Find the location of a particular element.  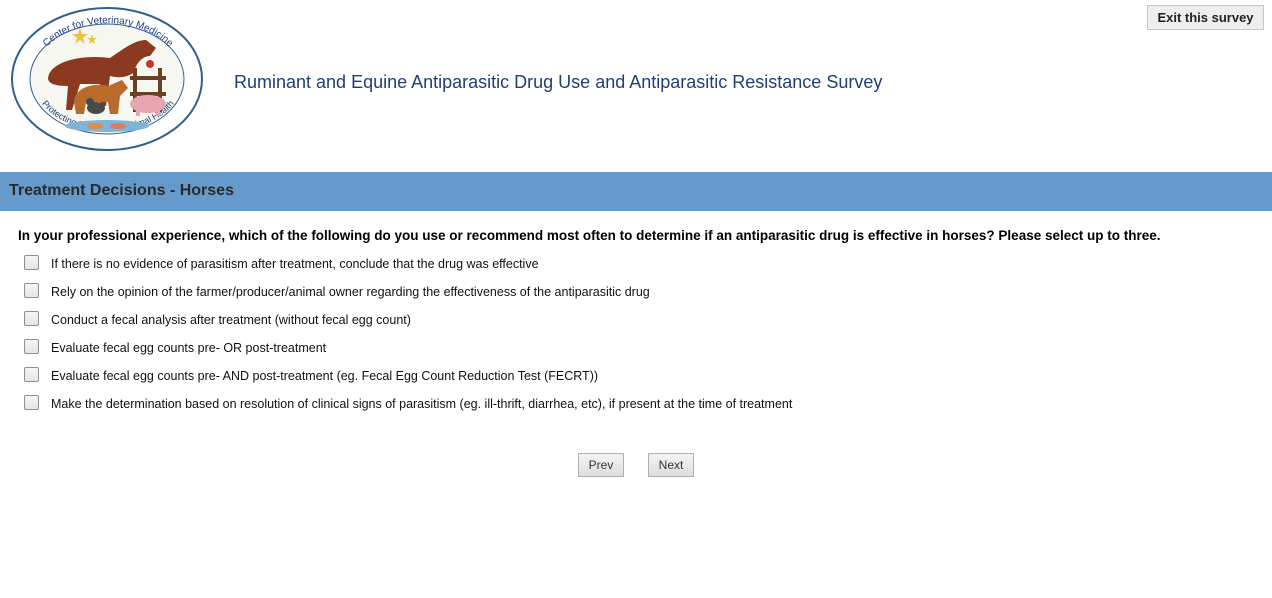

section-banner: Treatment Decisions - Horses is located at coordinates (636, 191).